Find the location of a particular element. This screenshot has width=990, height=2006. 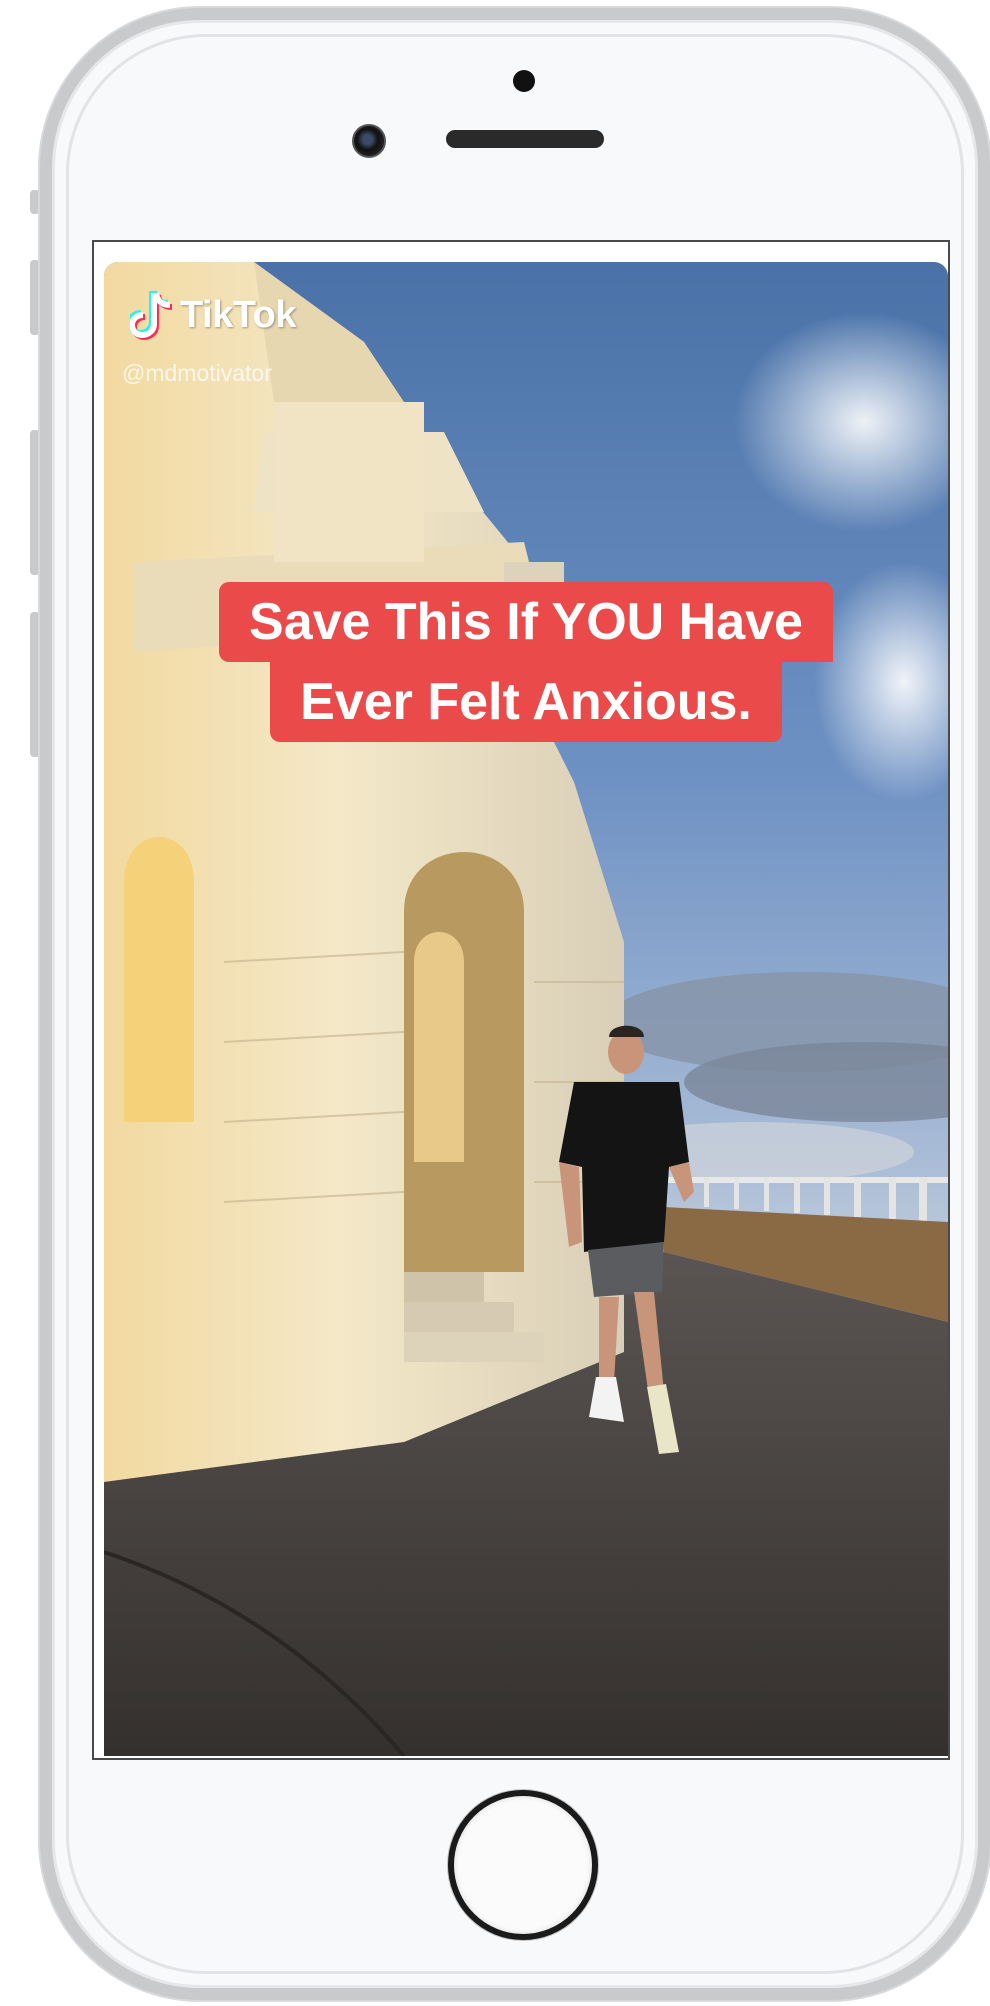

ringer-switch is located at coordinates (35, 297).